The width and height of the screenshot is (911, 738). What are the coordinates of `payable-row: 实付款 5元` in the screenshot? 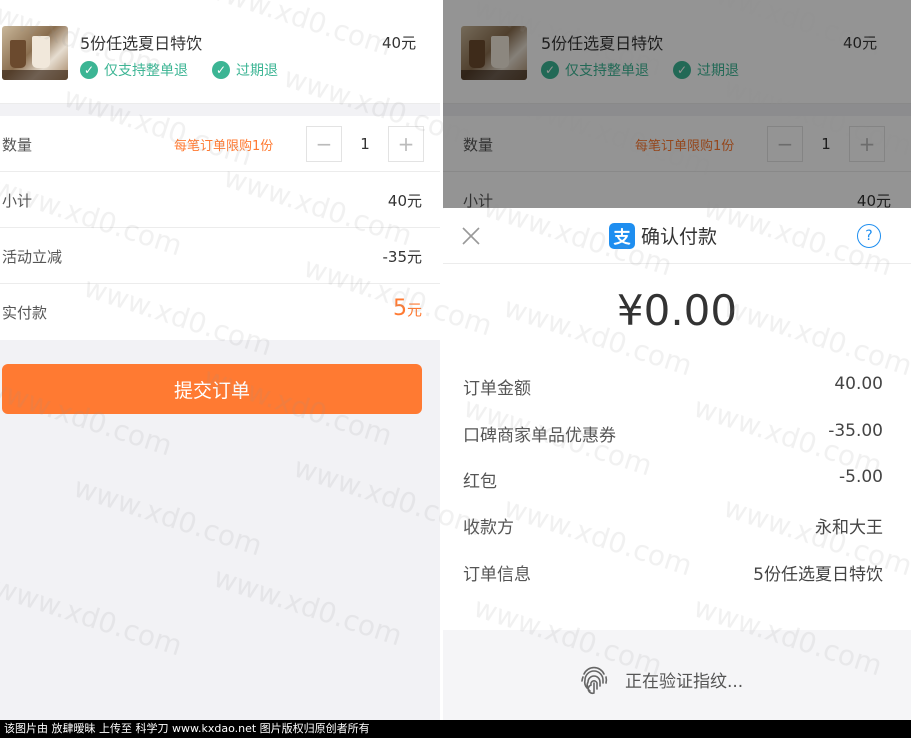 It's located at (220, 312).